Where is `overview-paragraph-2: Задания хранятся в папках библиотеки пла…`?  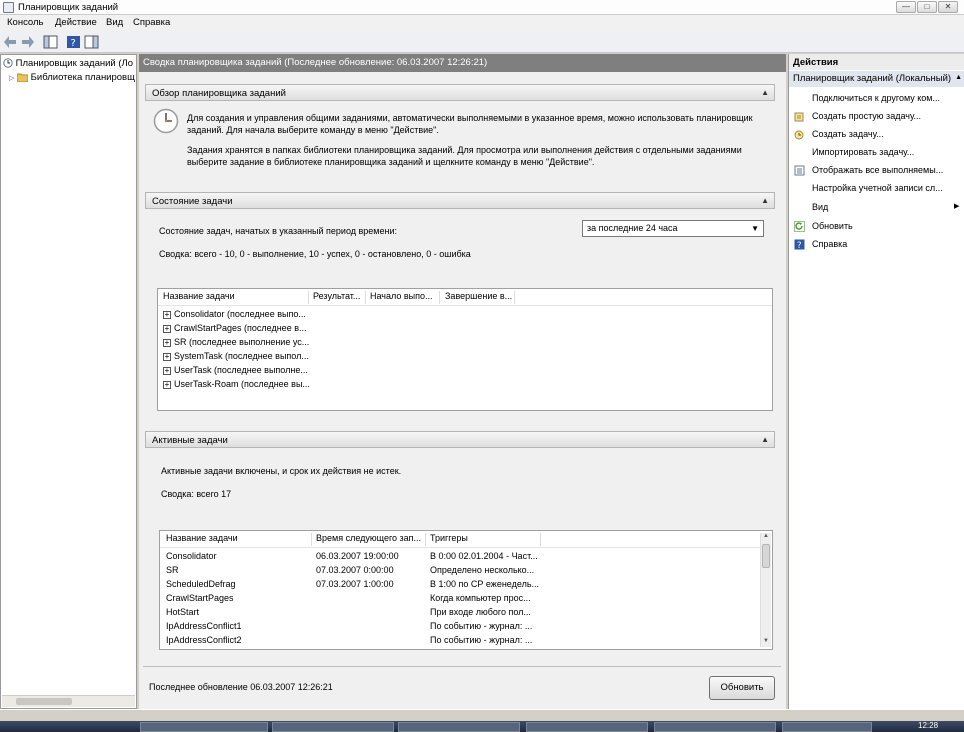
overview-paragraph-2: Задания хранятся в папках библиотеки пла… is located at coordinates (464, 156).